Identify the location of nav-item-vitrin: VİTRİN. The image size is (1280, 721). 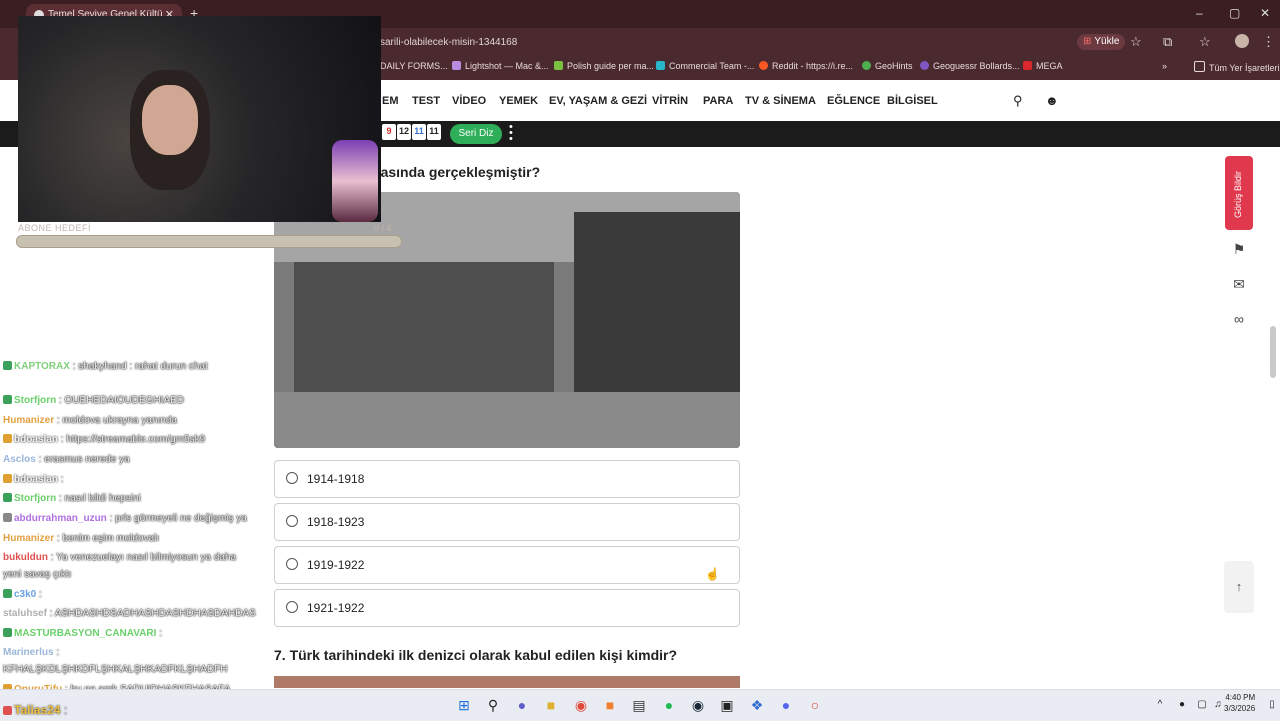
(670, 101).